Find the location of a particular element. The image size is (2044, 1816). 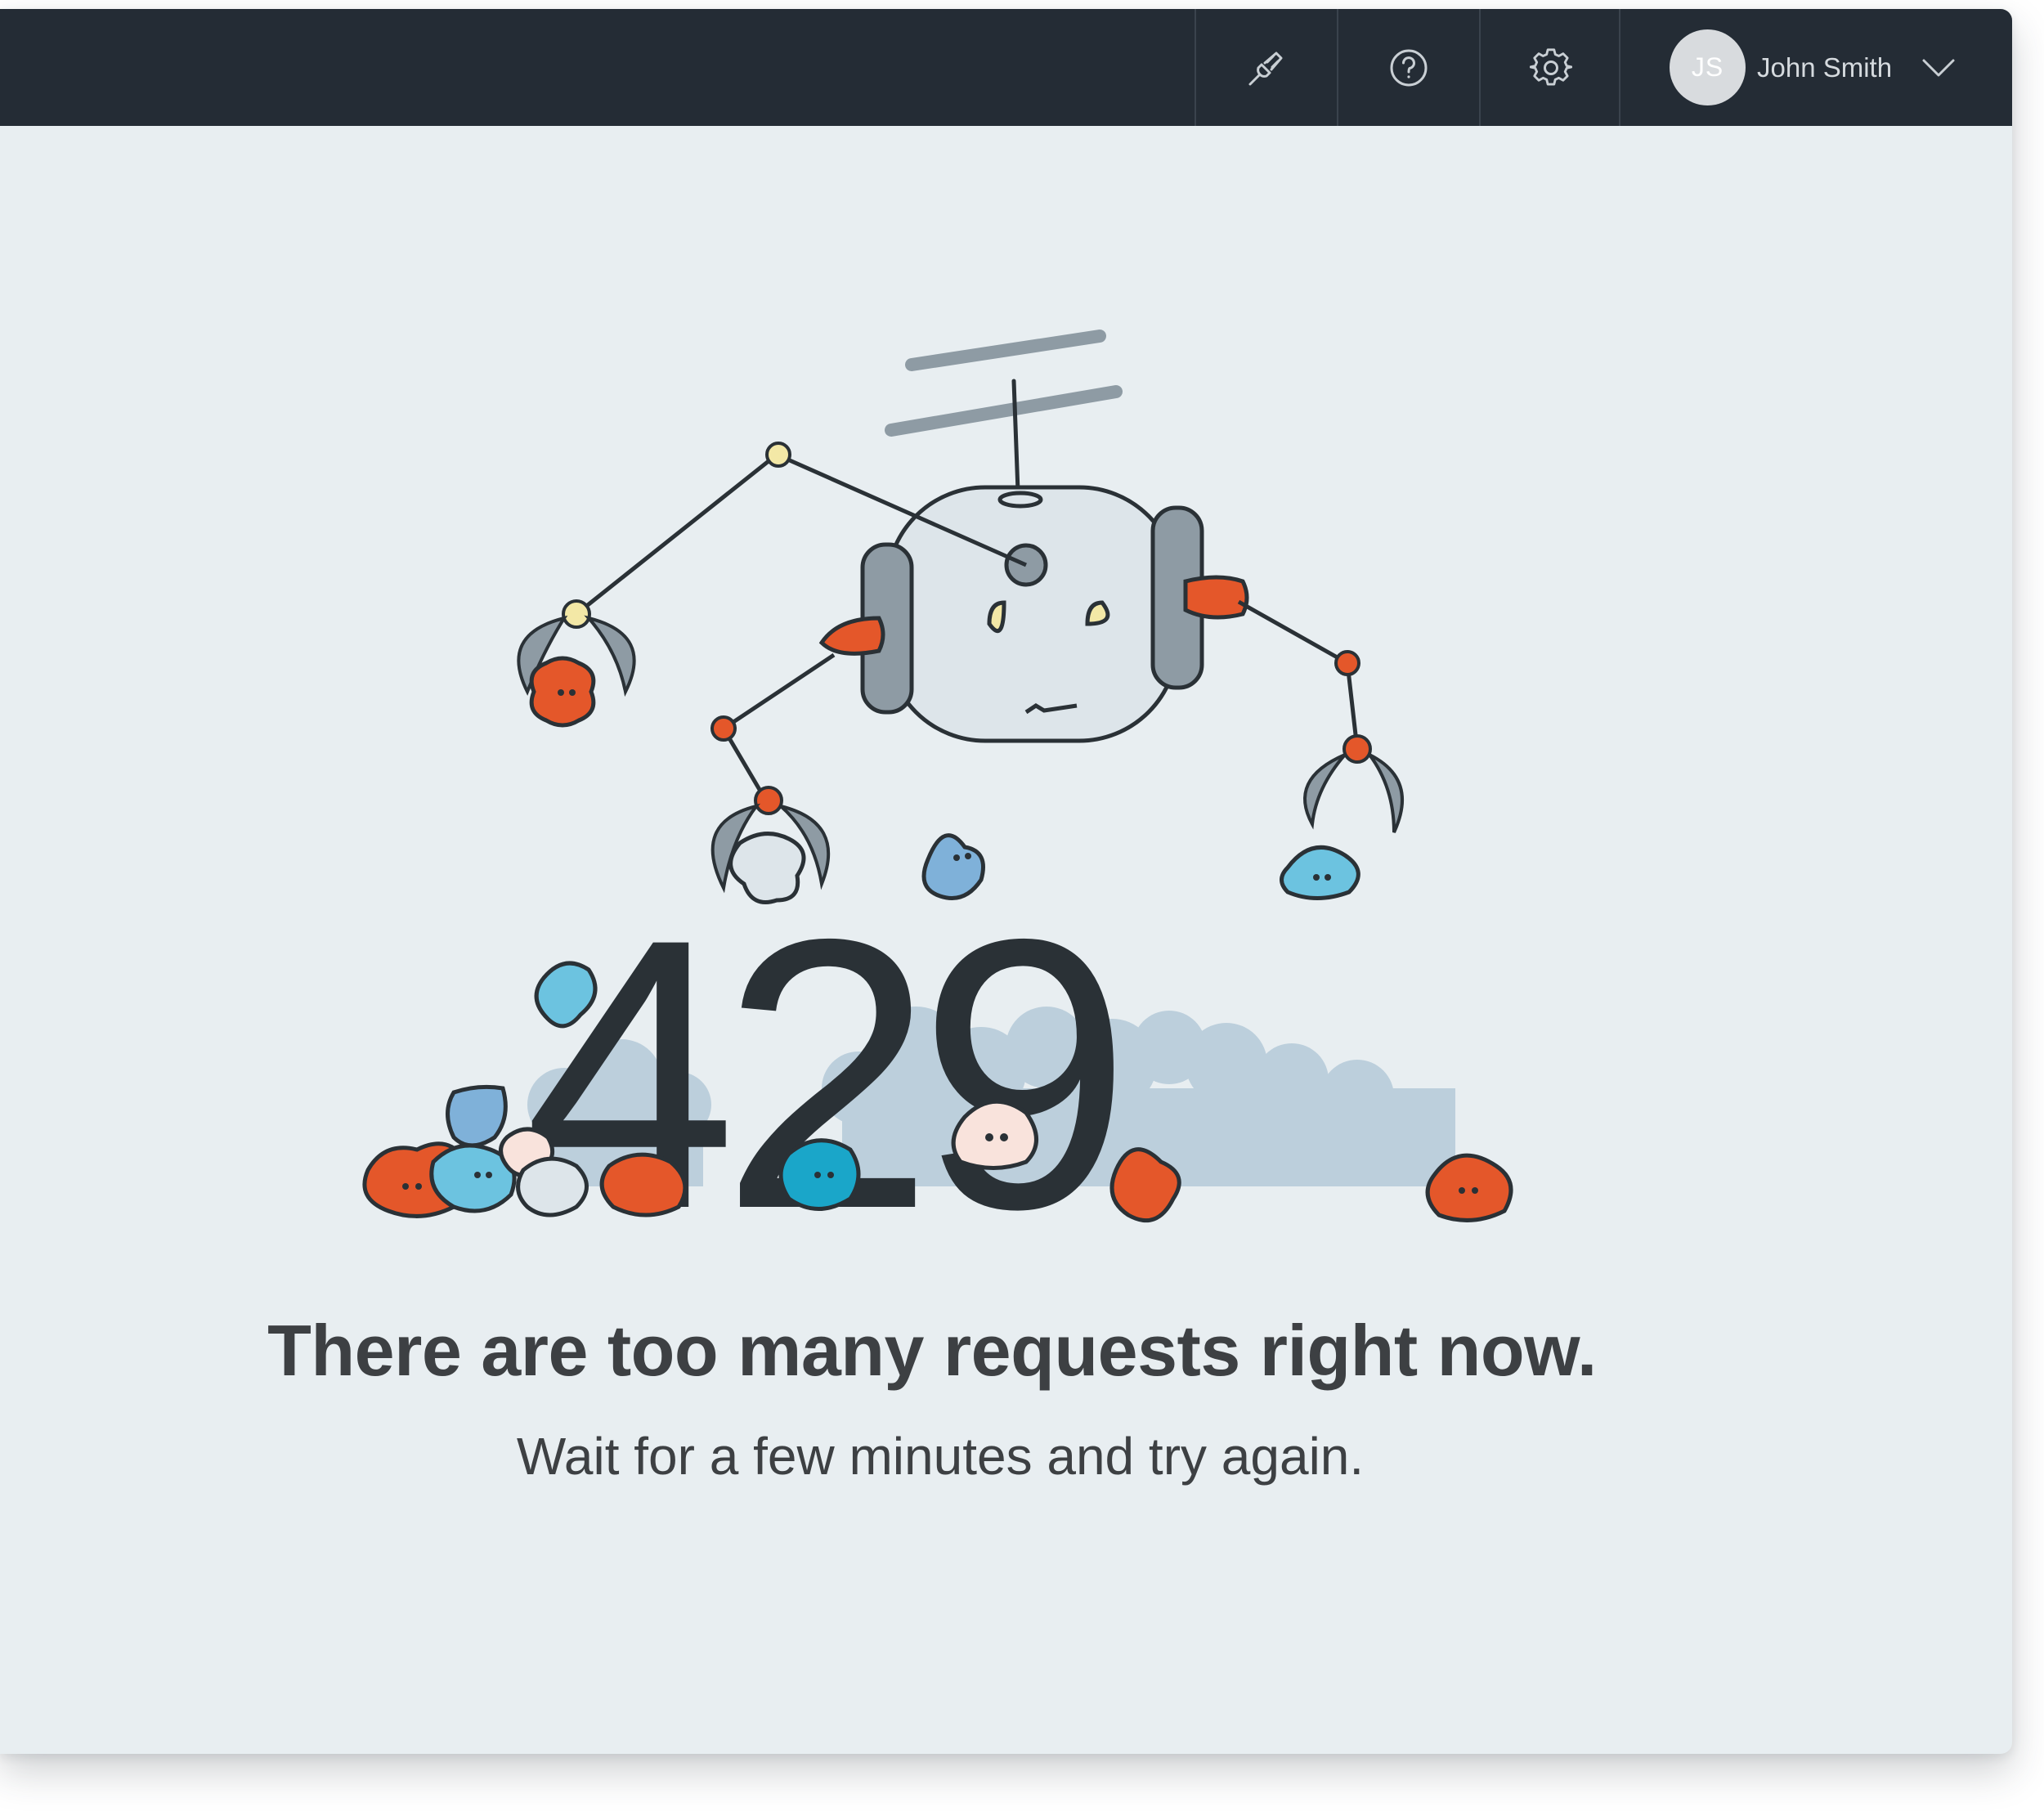

error-title: There are too many requests right now. is located at coordinates (932, 1350).